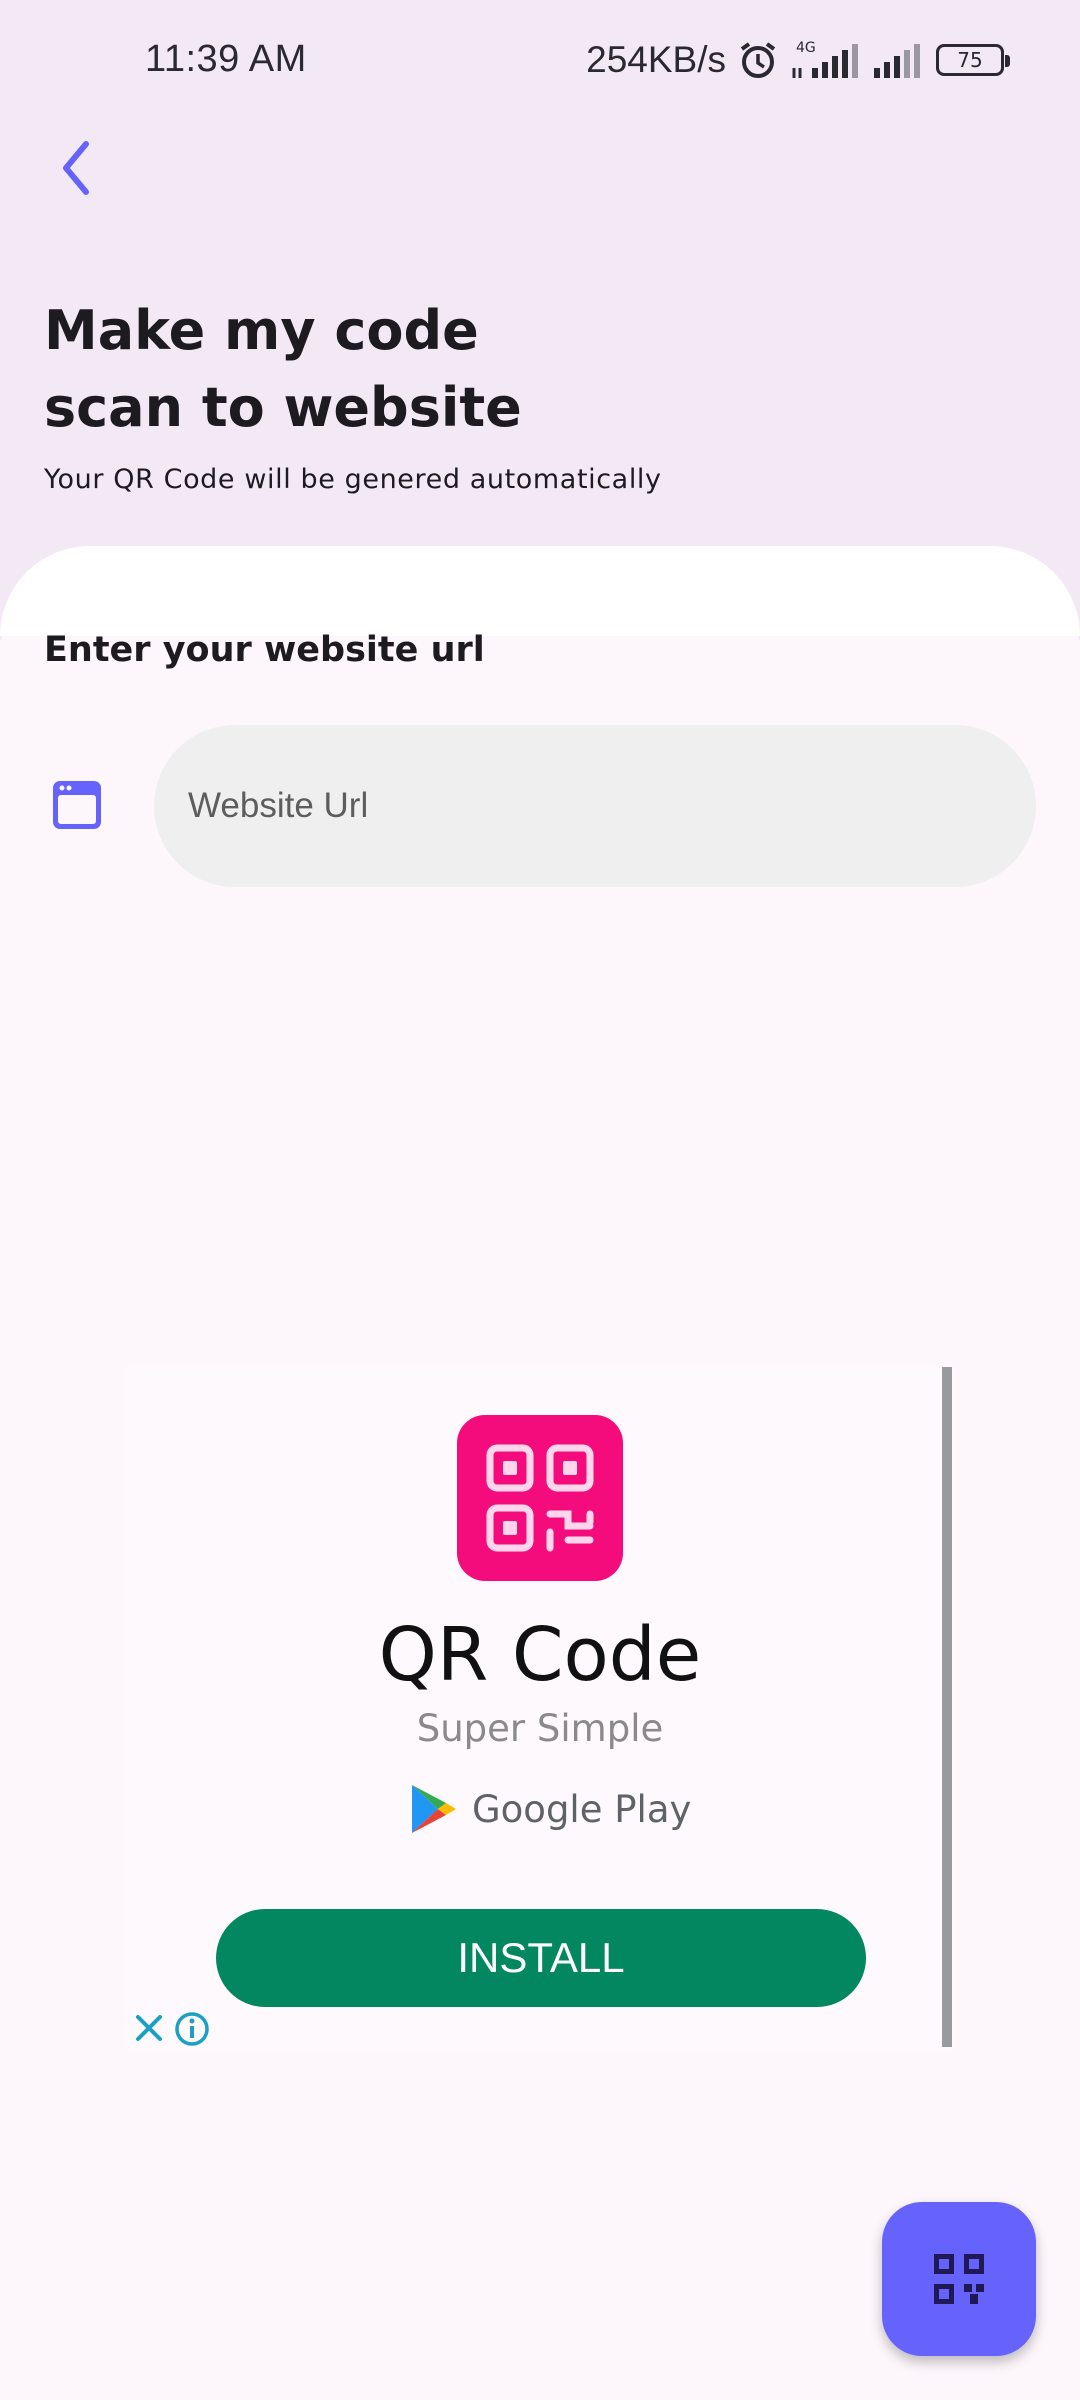 Image resolution: width=1080 pixels, height=2400 pixels. I want to click on google-play-icon, so click(434, 1809).